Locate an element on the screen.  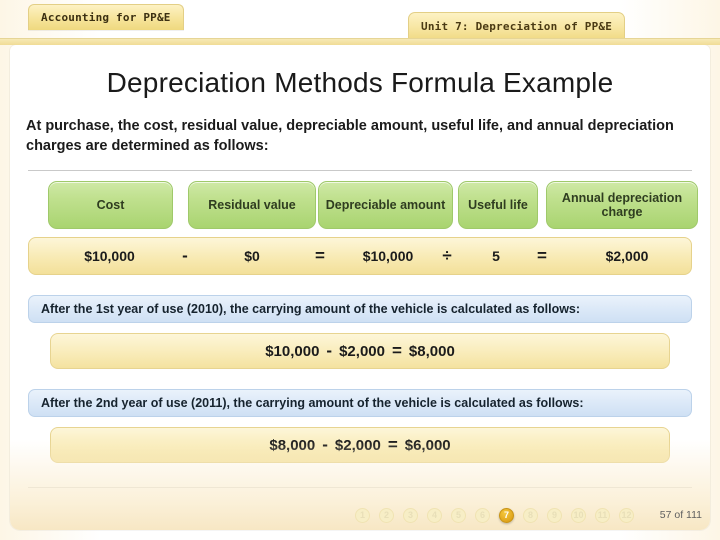
page-dot-3: 3 is located at coordinates (410, 515).